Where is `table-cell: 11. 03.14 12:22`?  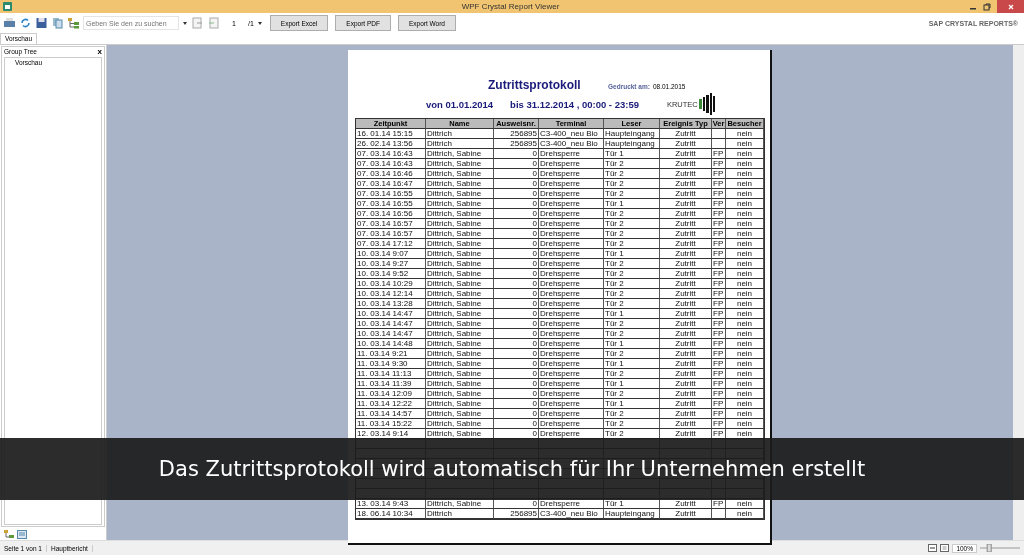 table-cell: 11. 03.14 12:22 is located at coordinates (391, 404).